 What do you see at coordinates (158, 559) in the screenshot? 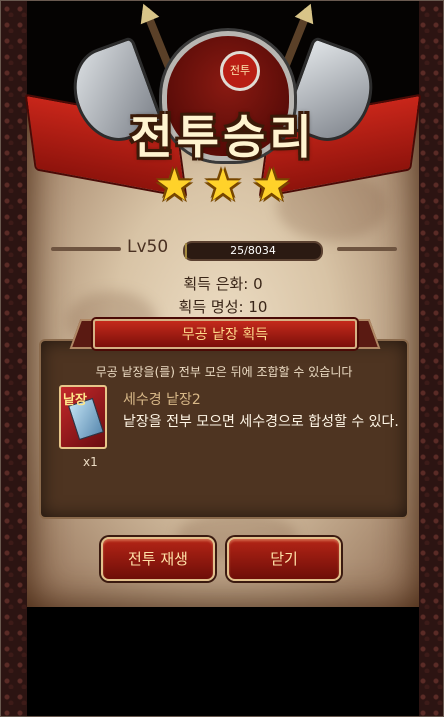
I see `replay-battle-button: 전투 재생` at bounding box center [158, 559].